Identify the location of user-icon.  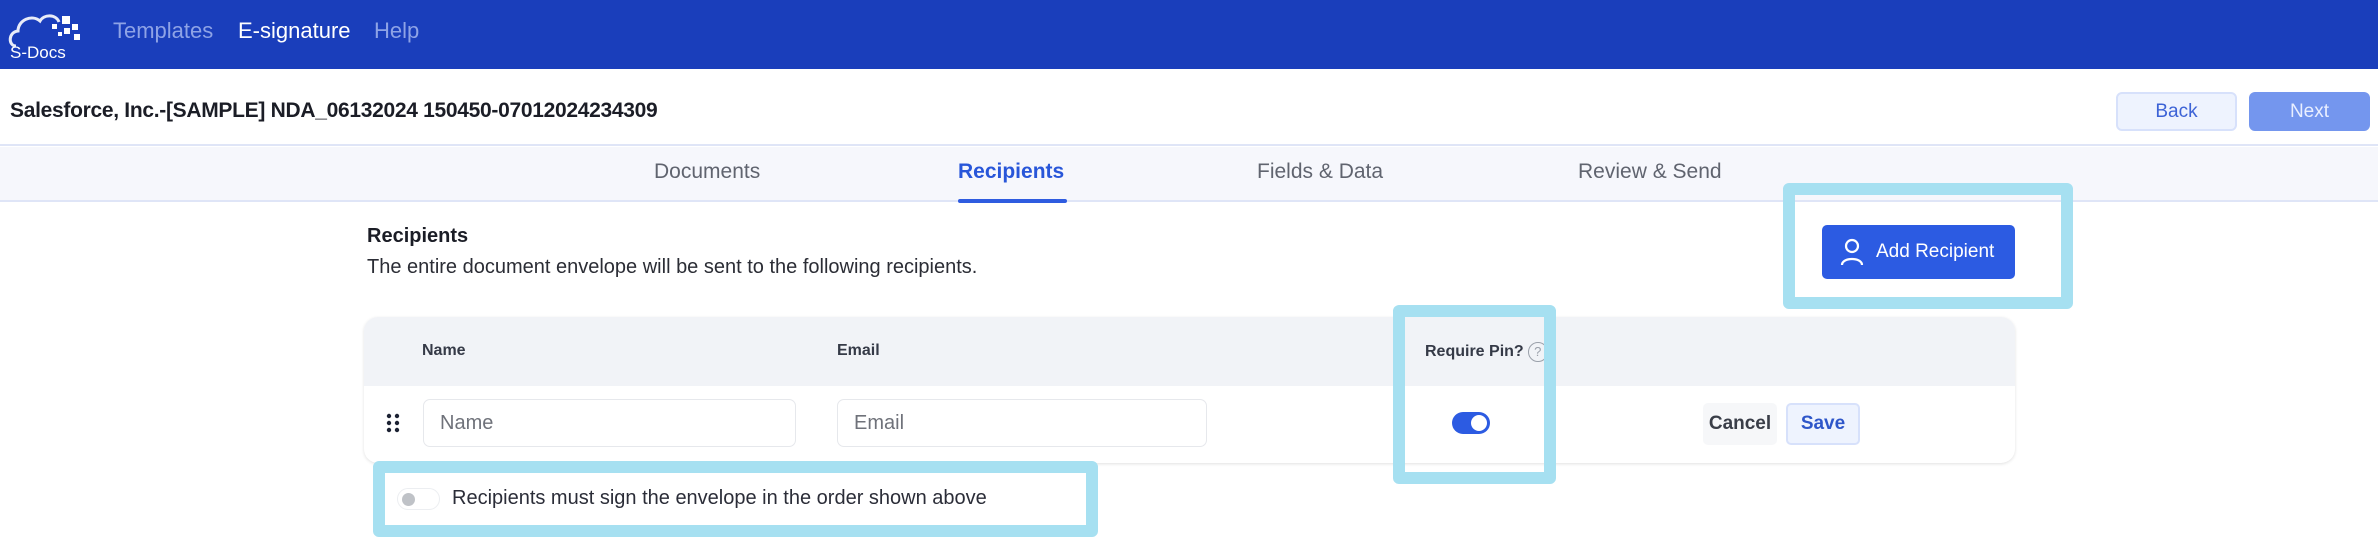
(1852, 252).